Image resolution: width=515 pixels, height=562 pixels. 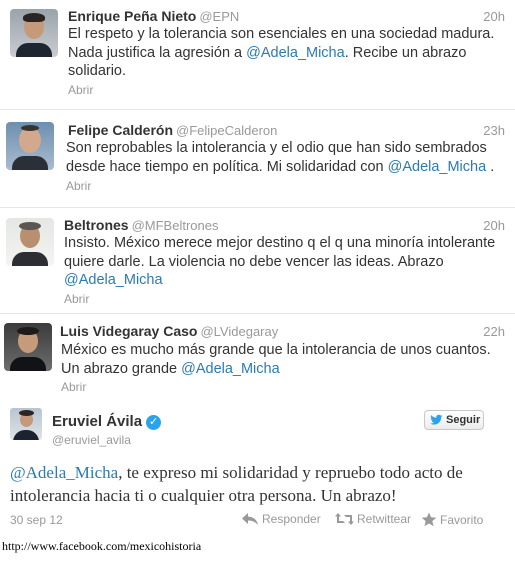 I want to click on tweet-time: 22h, so click(x=494, y=331).